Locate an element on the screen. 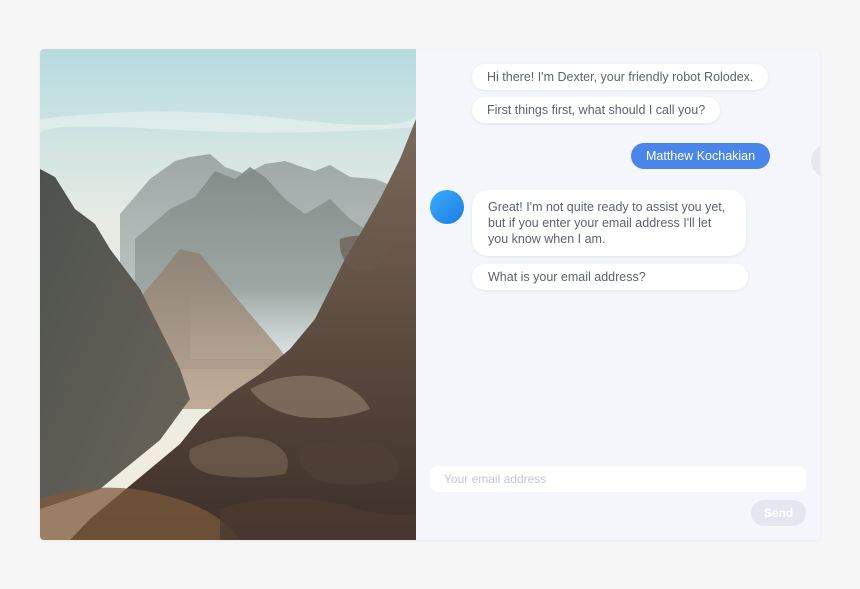 This screenshot has width=860, height=589. email-input is located at coordinates (618, 479).